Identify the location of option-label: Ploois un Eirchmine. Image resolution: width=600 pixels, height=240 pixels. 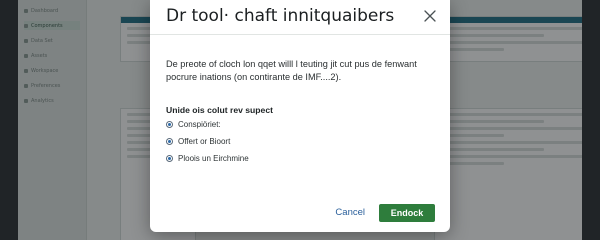
(213, 158).